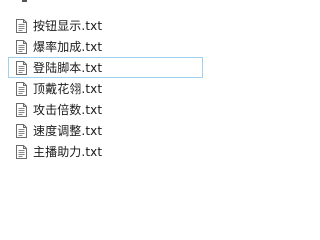  What do you see at coordinates (105, 25) in the screenshot?
I see `file-item: 按钮显示.txt` at bounding box center [105, 25].